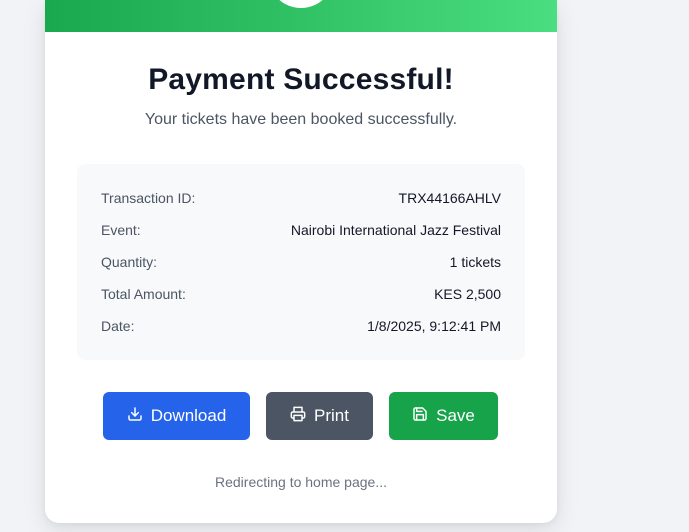  I want to click on save-icon, so click(420, 416).